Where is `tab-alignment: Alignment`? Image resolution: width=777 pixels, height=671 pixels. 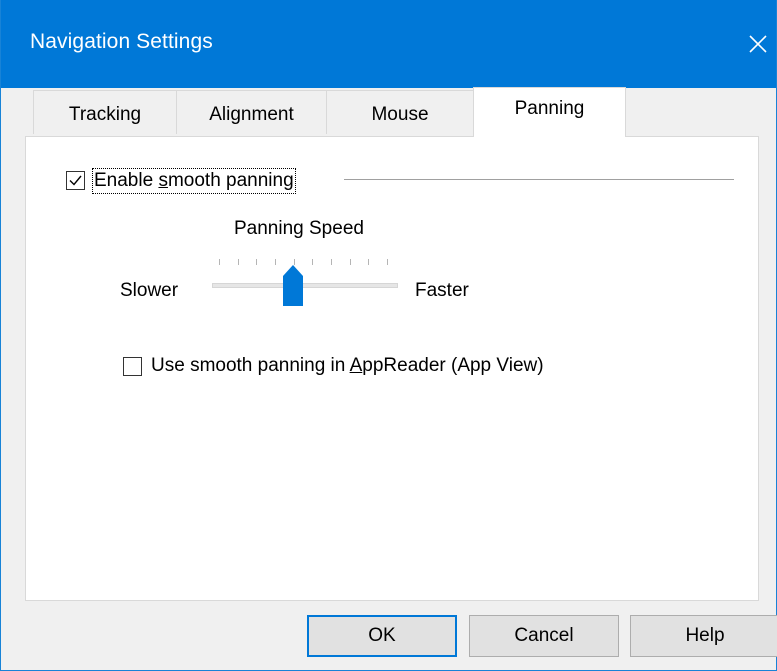
tab-alignment: Alignment is located at coordinates (251, 112).